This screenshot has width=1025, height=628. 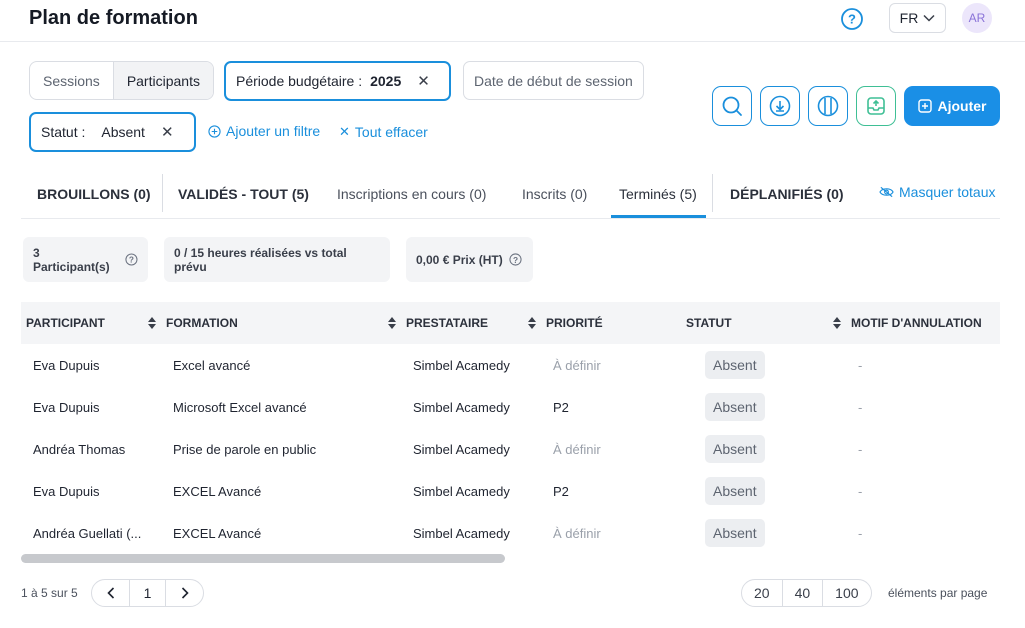 I want to click on summary-participants: 3 Participant(s) ?, so click(x=85, y=259).